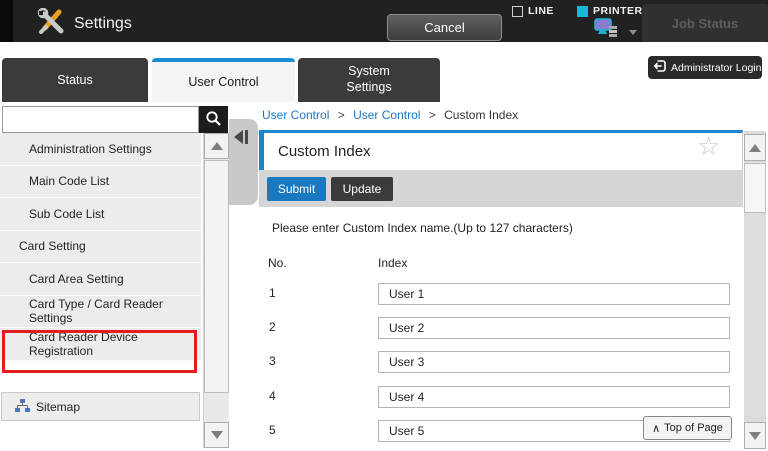 This screenshot has width=768, height=451. Describe the element at coordinates (693, 428) in the screenshot. I see `top-of-page-label: Top of Page` at that location.